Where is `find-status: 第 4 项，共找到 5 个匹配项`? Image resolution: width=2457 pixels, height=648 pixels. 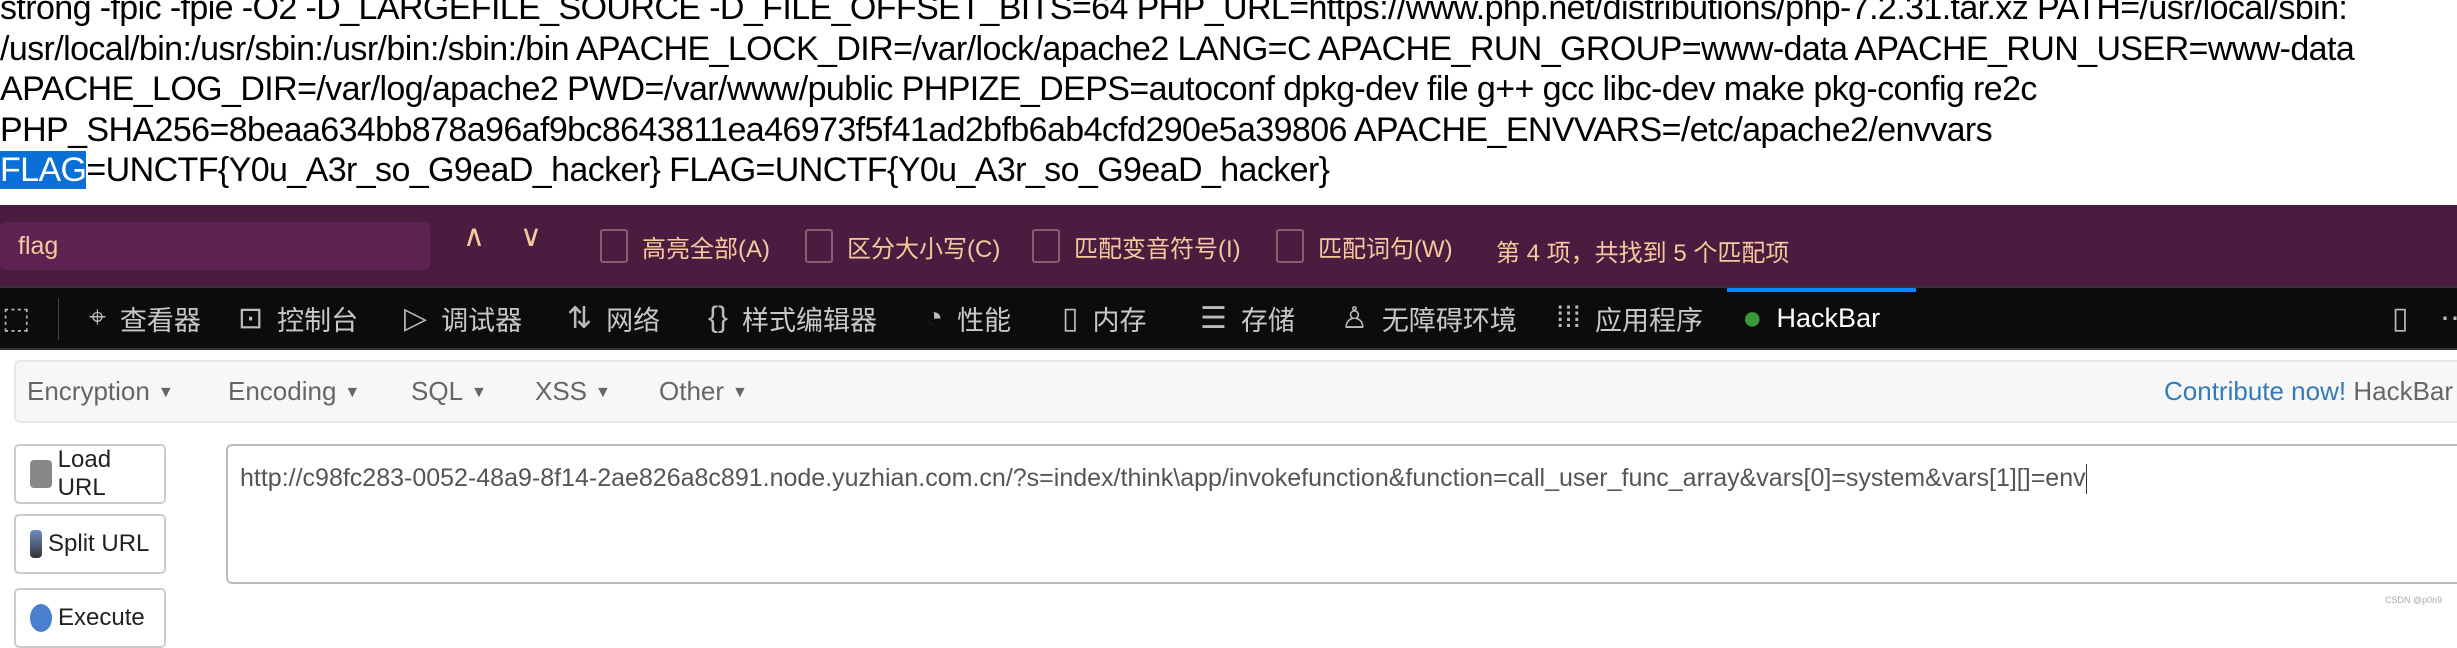 find-status: 第 4 项，共找到 5 个匹配项 is located at coordinates (1643, 253).